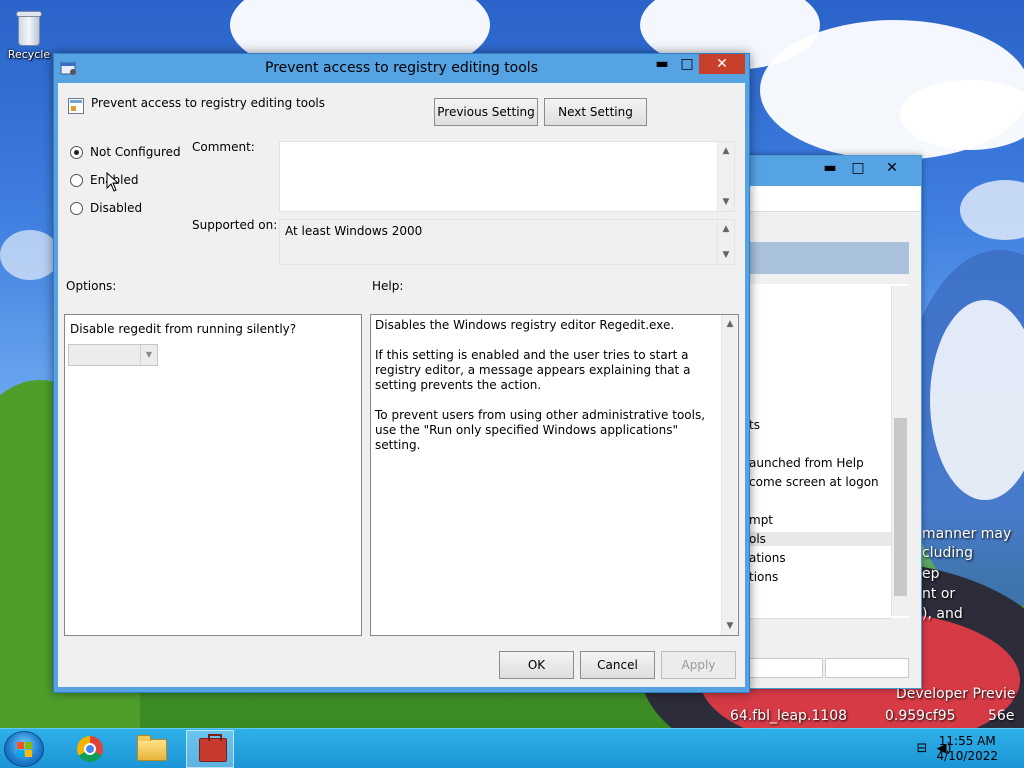 This screenshot has width=1024, height=769. What do you see at coordinates (947, 553) in the screenshot?
I see `watermark-text: cluding` at bounding box center [947, 553].